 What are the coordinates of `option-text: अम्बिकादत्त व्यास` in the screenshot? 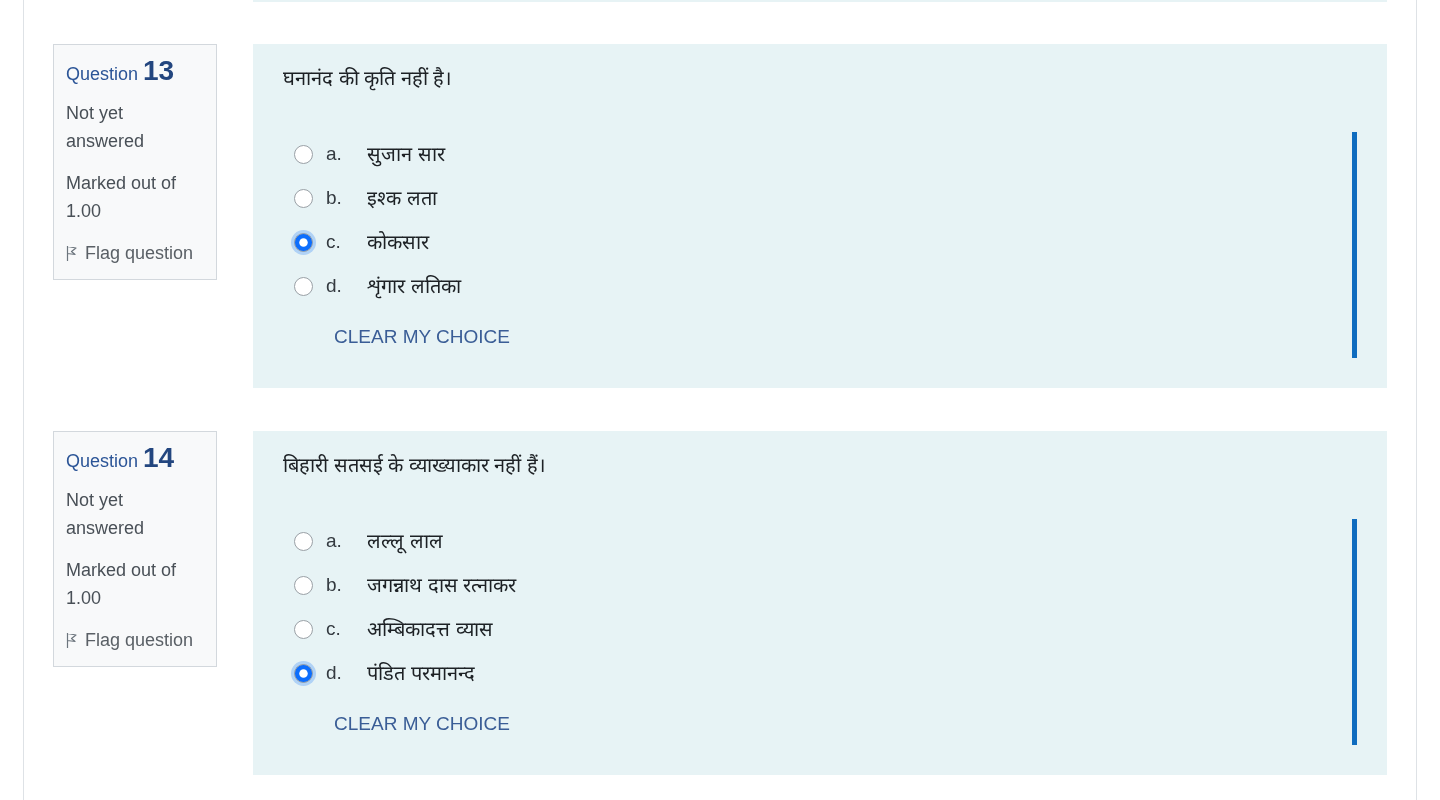 It's located at (430, 629).